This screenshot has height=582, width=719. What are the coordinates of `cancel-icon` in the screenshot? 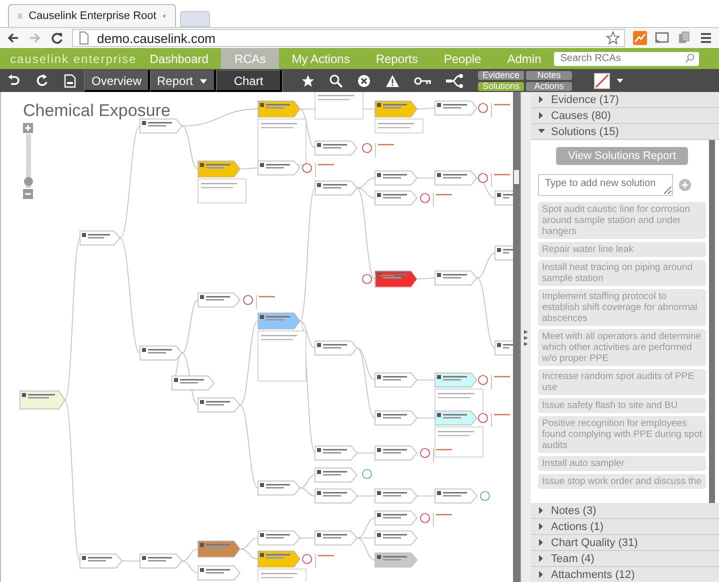 It's located at (364, 81).